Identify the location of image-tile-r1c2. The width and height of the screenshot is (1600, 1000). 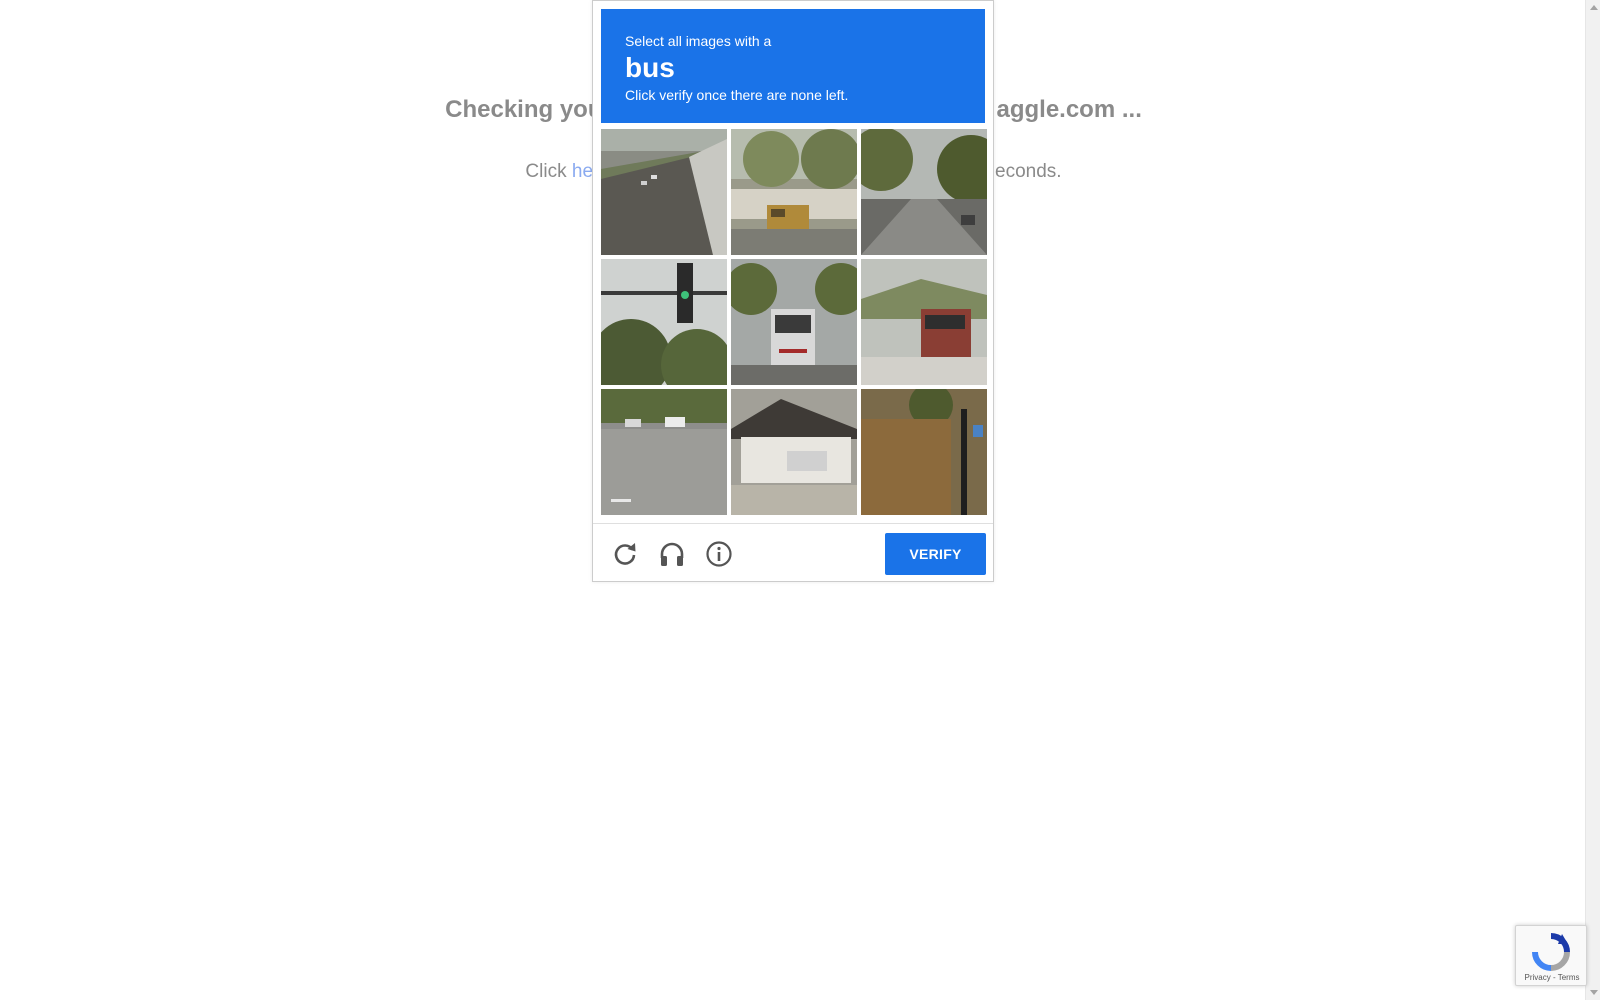
(794, 192).